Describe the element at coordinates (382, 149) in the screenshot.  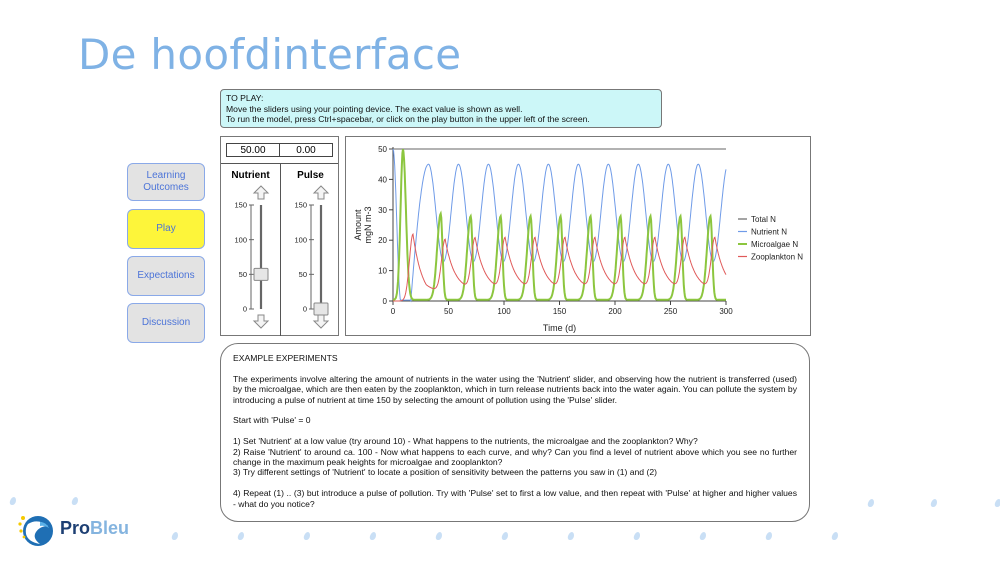
I see `y-tick-label: 50` at that location.